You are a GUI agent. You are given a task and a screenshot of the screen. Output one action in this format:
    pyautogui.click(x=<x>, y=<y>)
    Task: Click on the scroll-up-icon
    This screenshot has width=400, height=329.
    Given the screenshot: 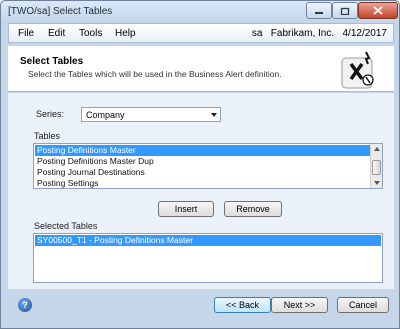 What is the action you would take?
    pyautogui.click(x=377, y=149)
    